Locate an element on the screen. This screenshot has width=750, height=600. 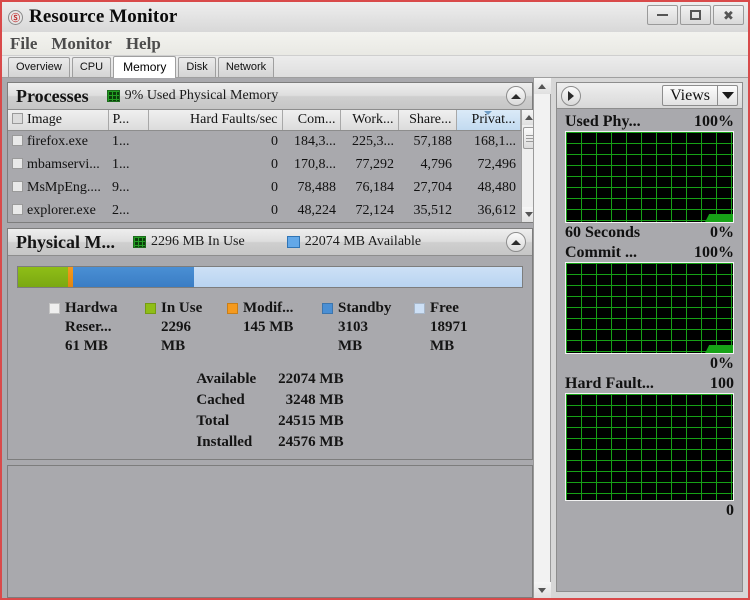
close-icon: ✖ is located at coordinates (728, 15).